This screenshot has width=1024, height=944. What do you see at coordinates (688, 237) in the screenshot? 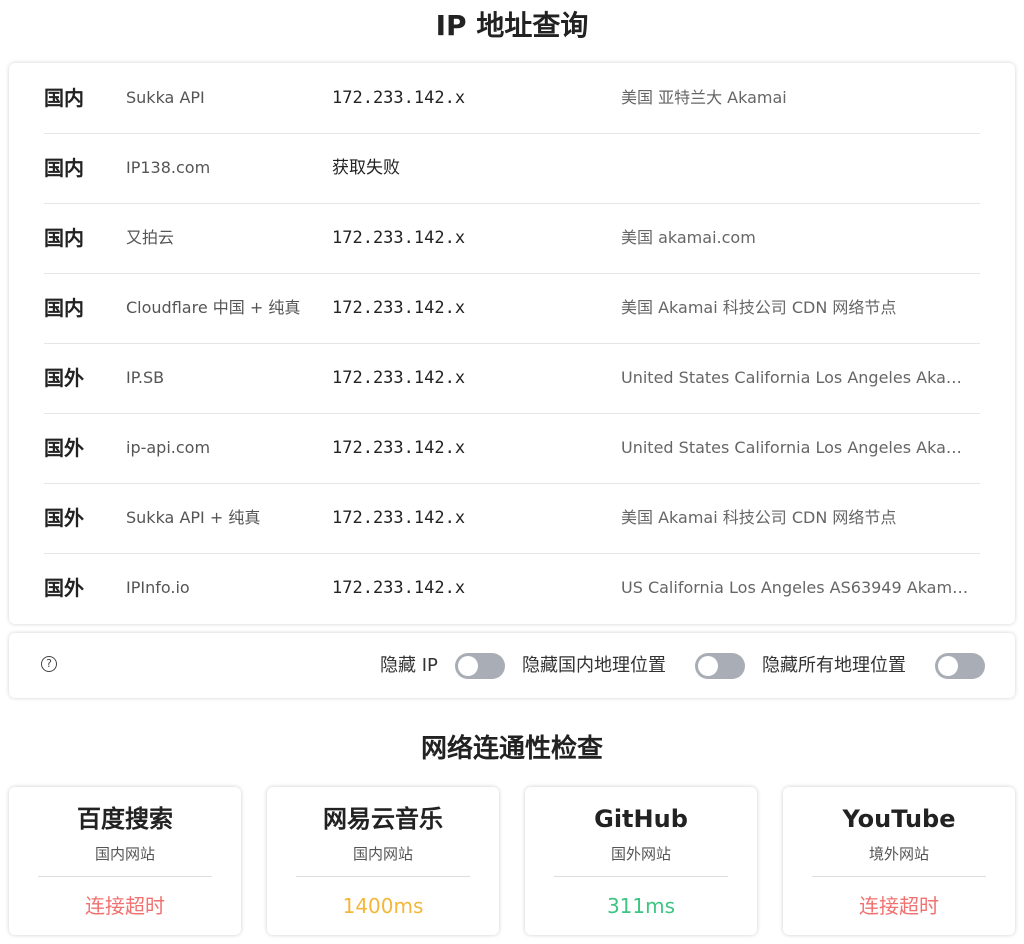
I see `geo-location: 美国 akamai.com` at bounding box center [688, 237].